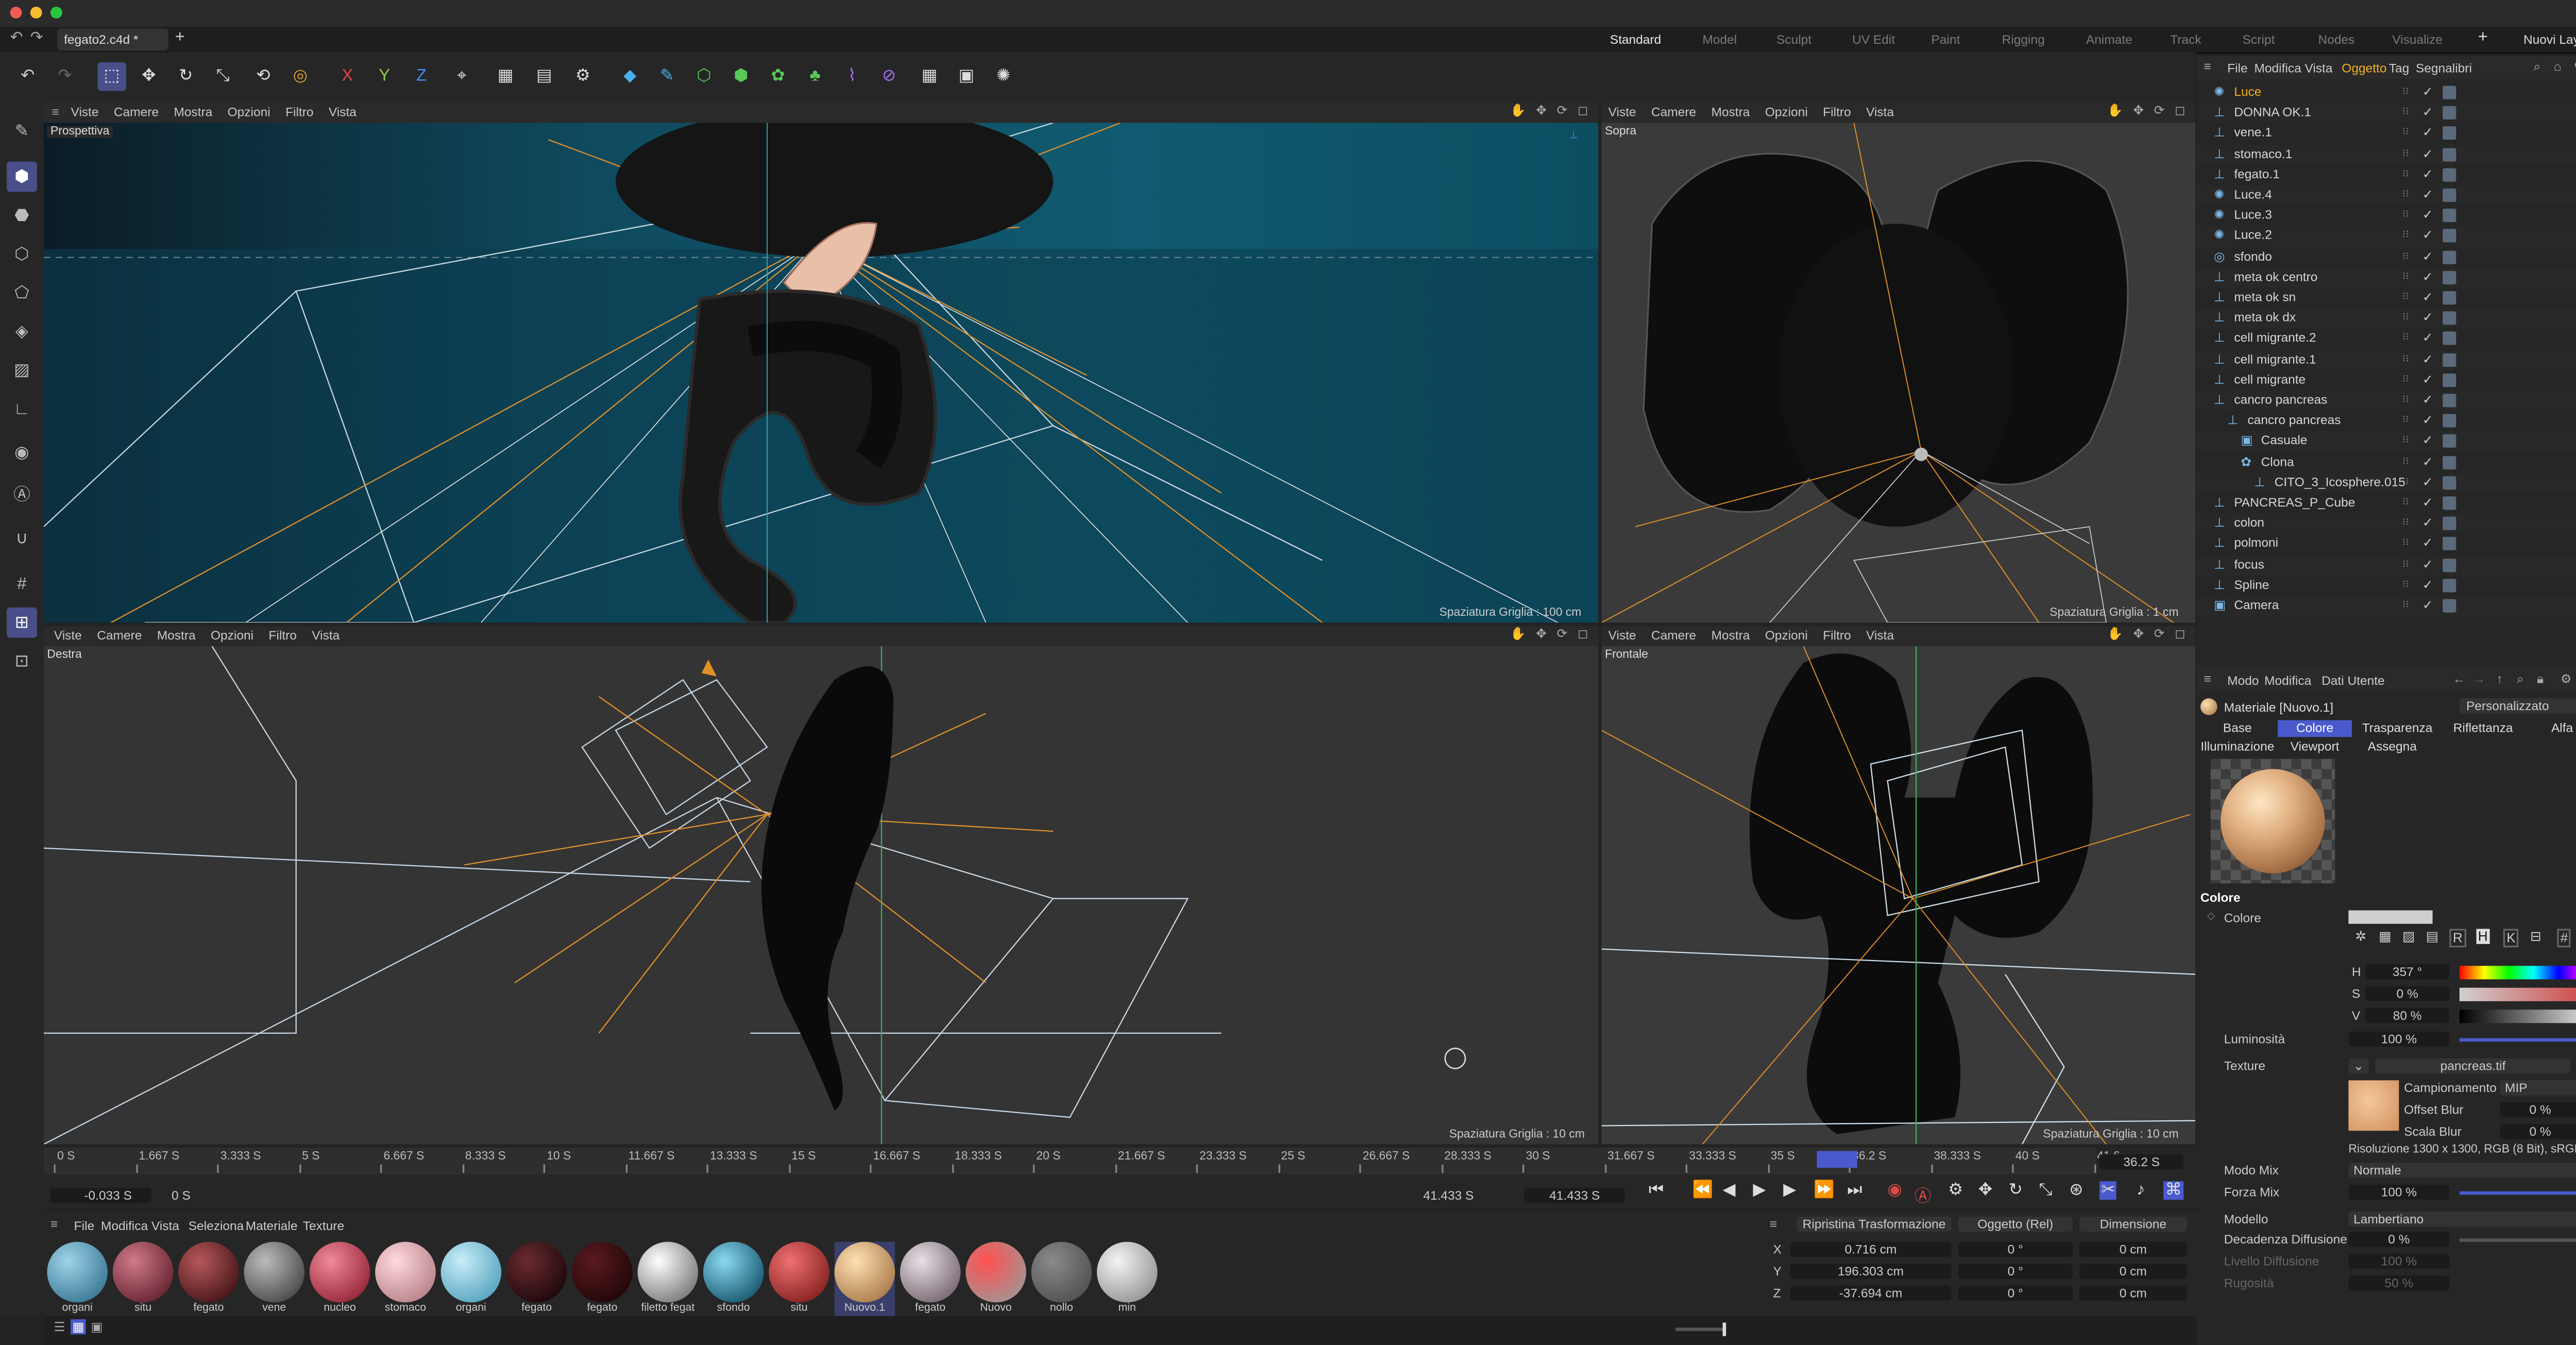 Image resolution: width=2576 pixels, height=1345 pixels. I want to click on perspective-menu-filtro: Filtro, so click(299, 113).